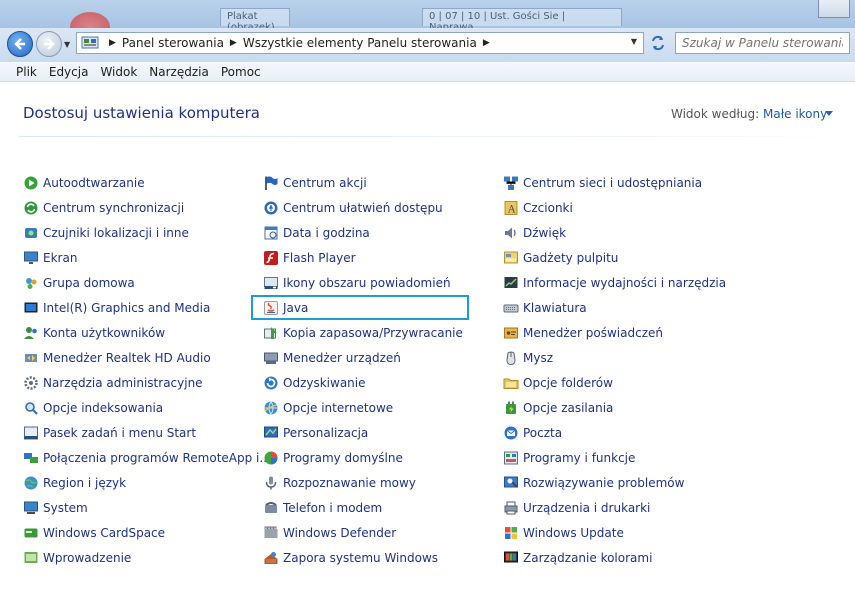 This screenshot has height=589, width=855. Describe the element at coordinates (147, 257) in the screenshot. I see `control-panel-item: Ekran` at that location.